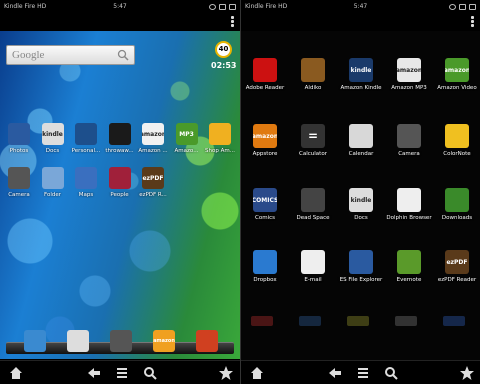 This screenshot has width=480, height=384. I want to click on favorites-star-icon, so click(467, 373).